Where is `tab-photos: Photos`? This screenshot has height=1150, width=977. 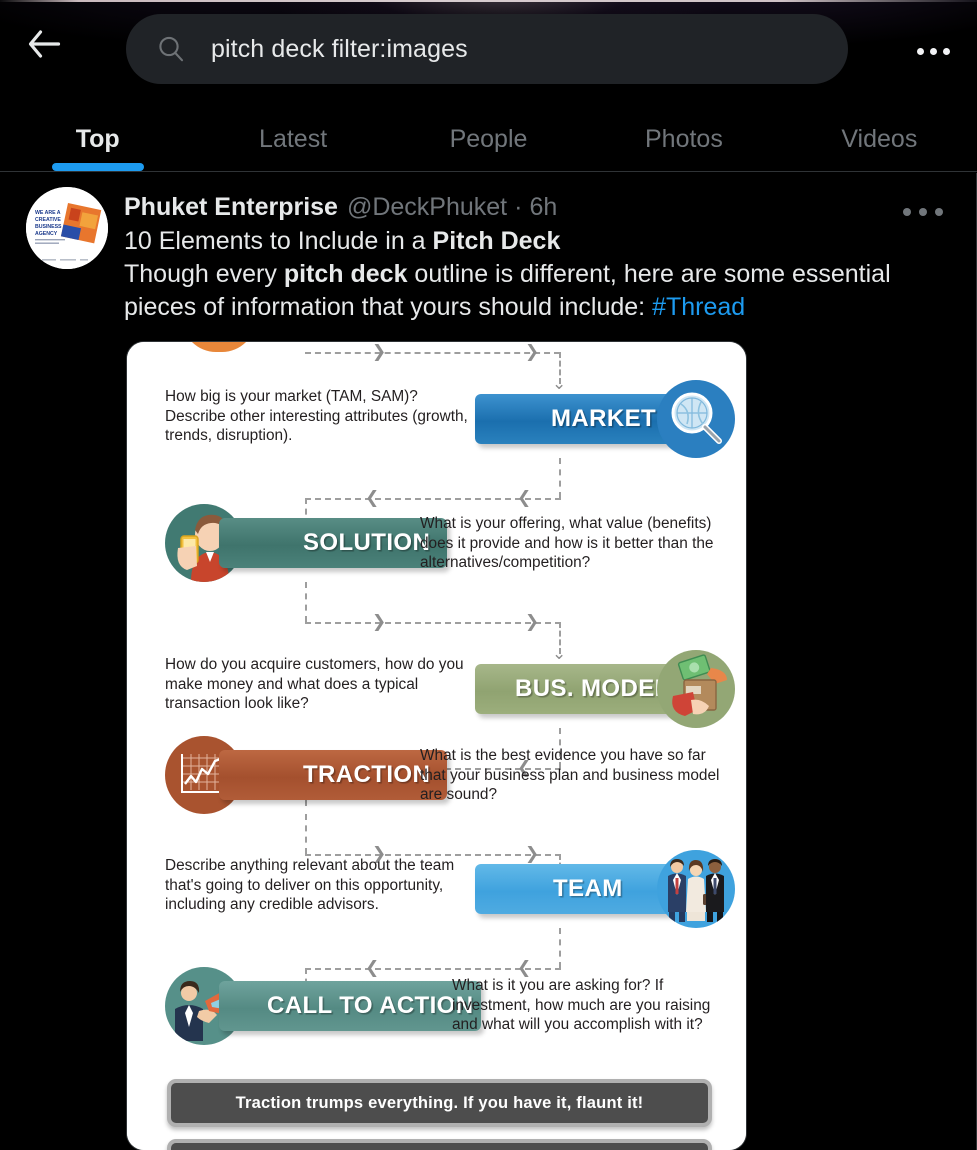 tab-photos: Photos is located at coordinates (683, 134).